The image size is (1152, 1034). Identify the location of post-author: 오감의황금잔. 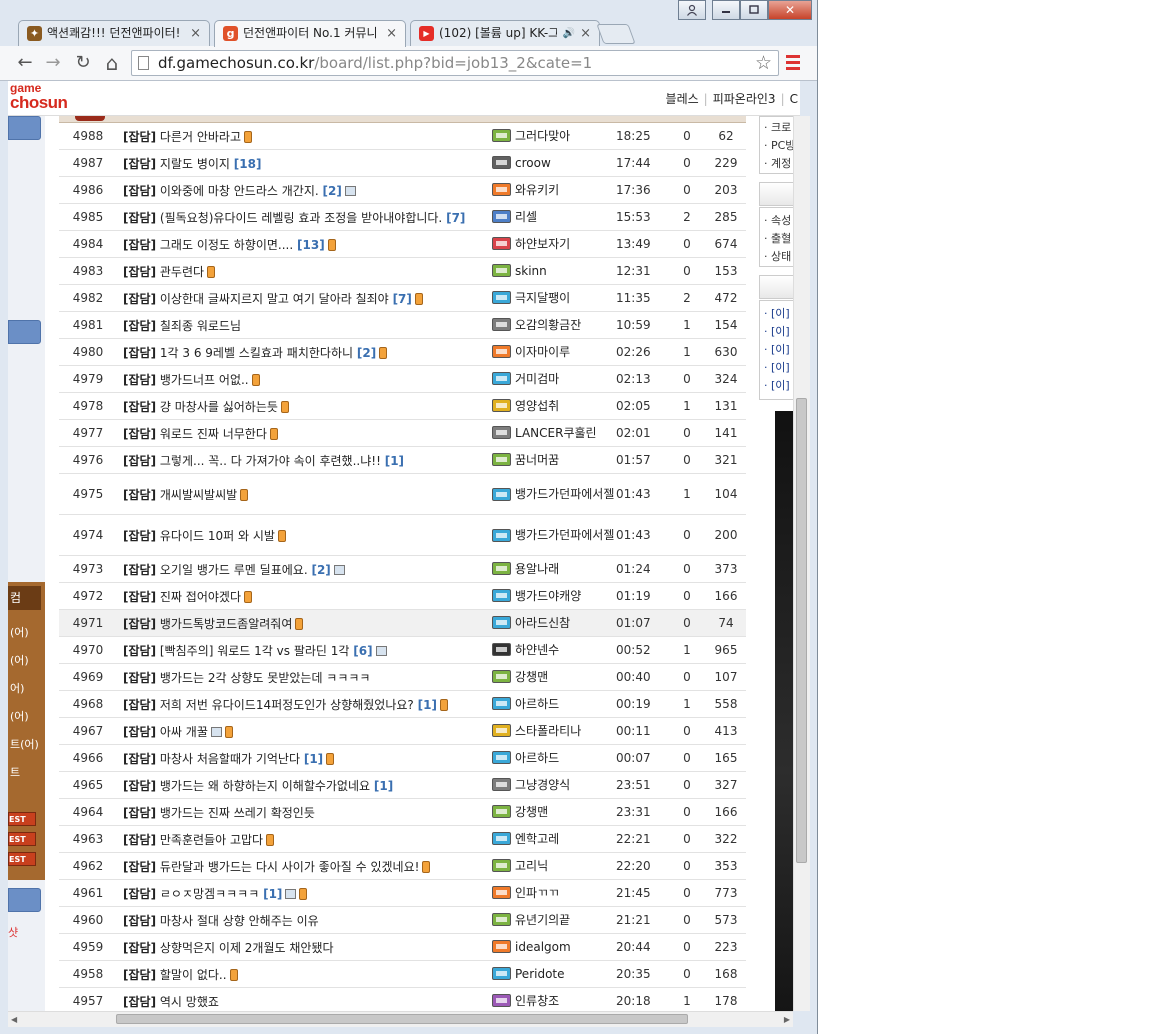
(554, 325).